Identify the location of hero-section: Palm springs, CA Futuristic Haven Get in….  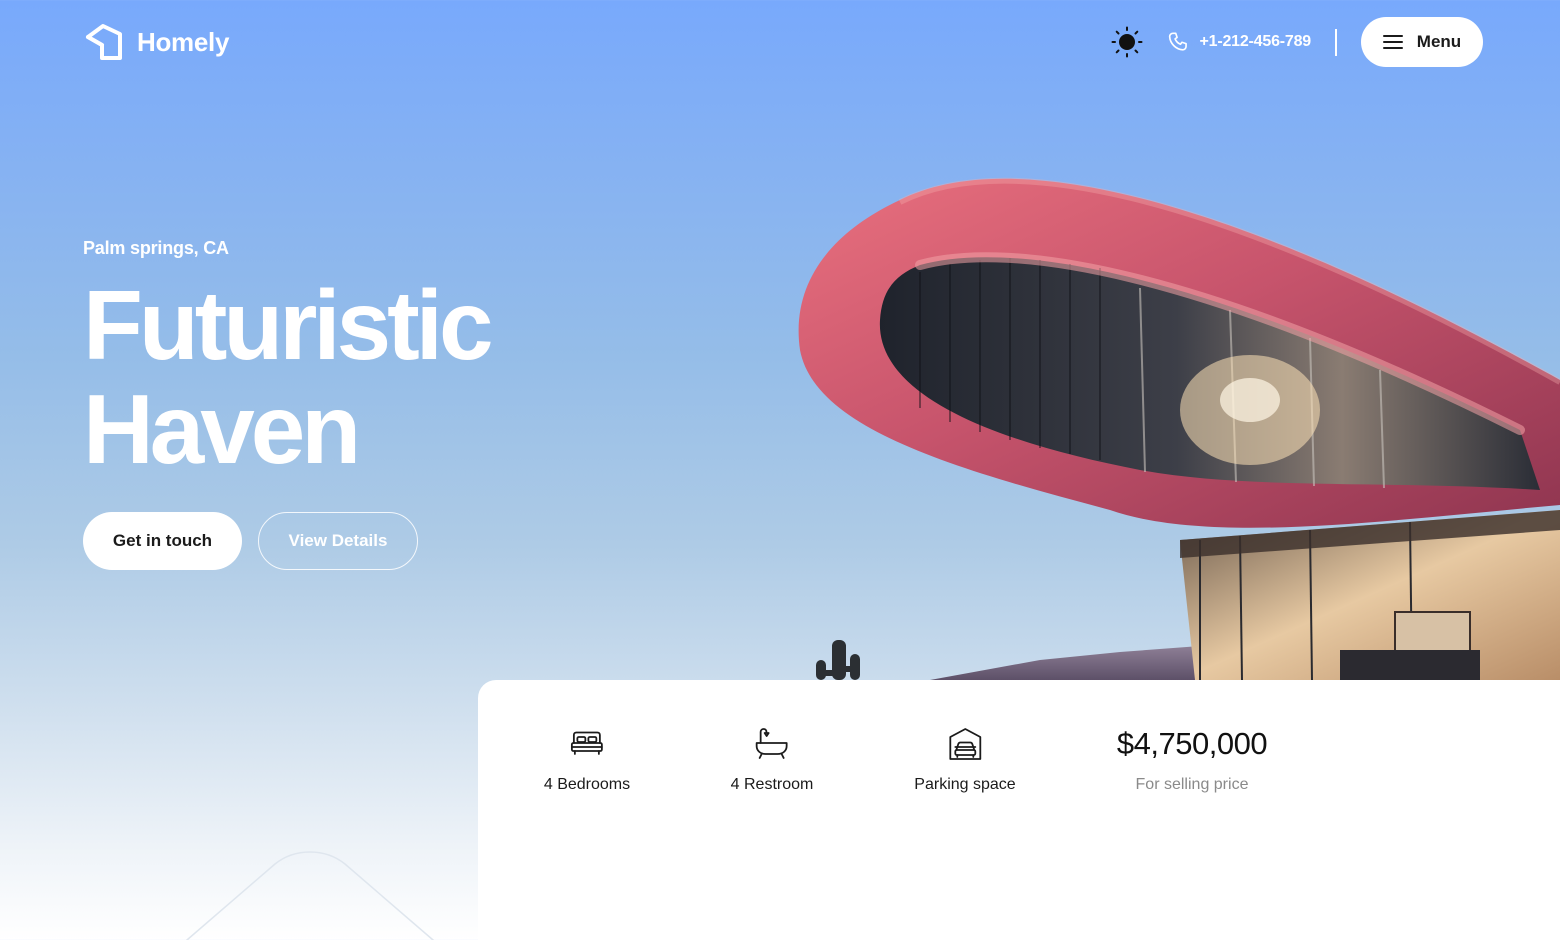
(363, 404).